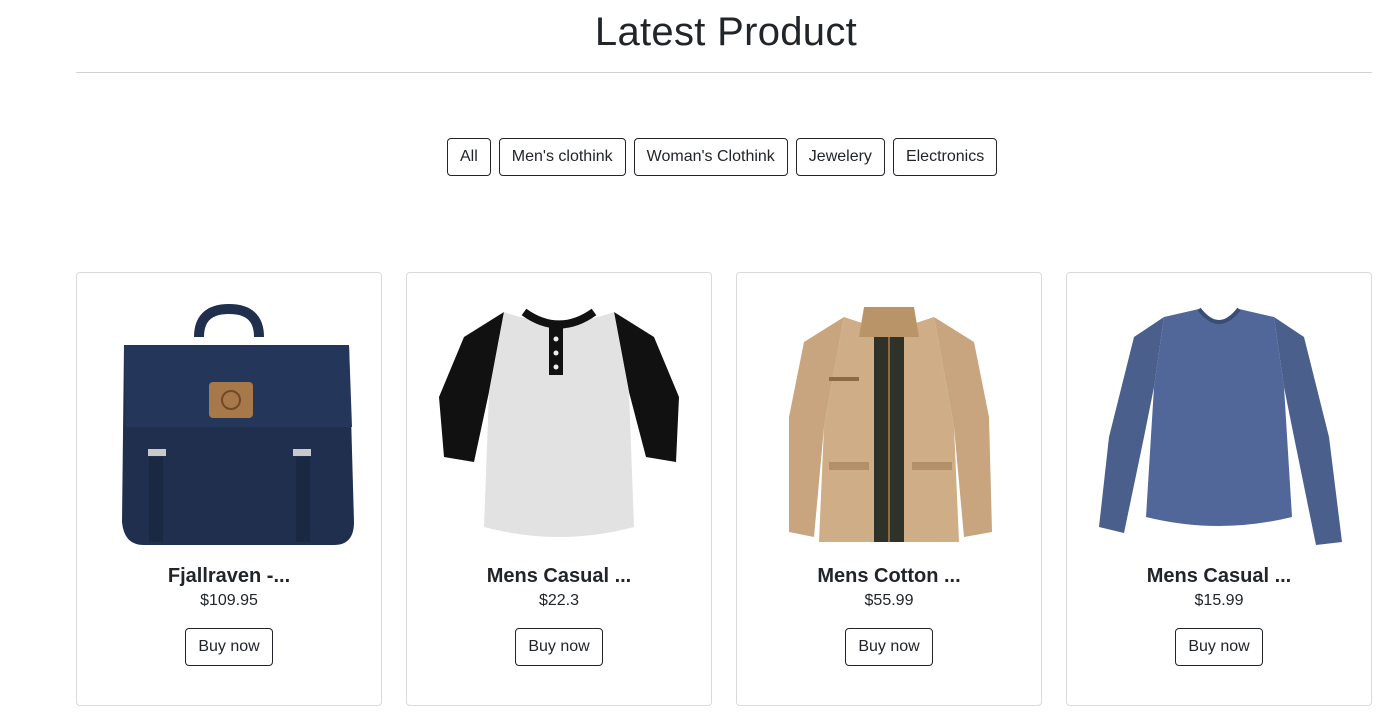  I want to click on backpack-image, so click(238, 424).